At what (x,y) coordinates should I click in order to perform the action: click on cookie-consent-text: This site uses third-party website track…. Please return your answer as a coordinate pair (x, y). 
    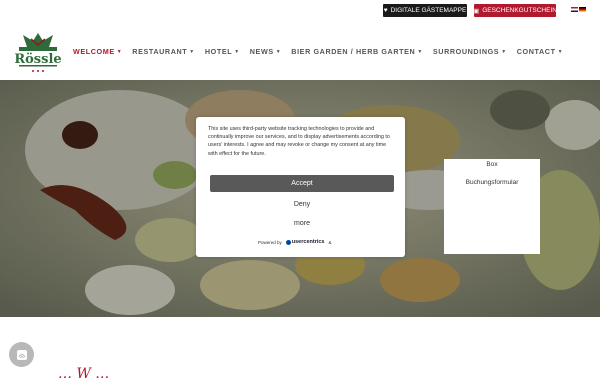
    Looking at the image, I should click on (299, 141).